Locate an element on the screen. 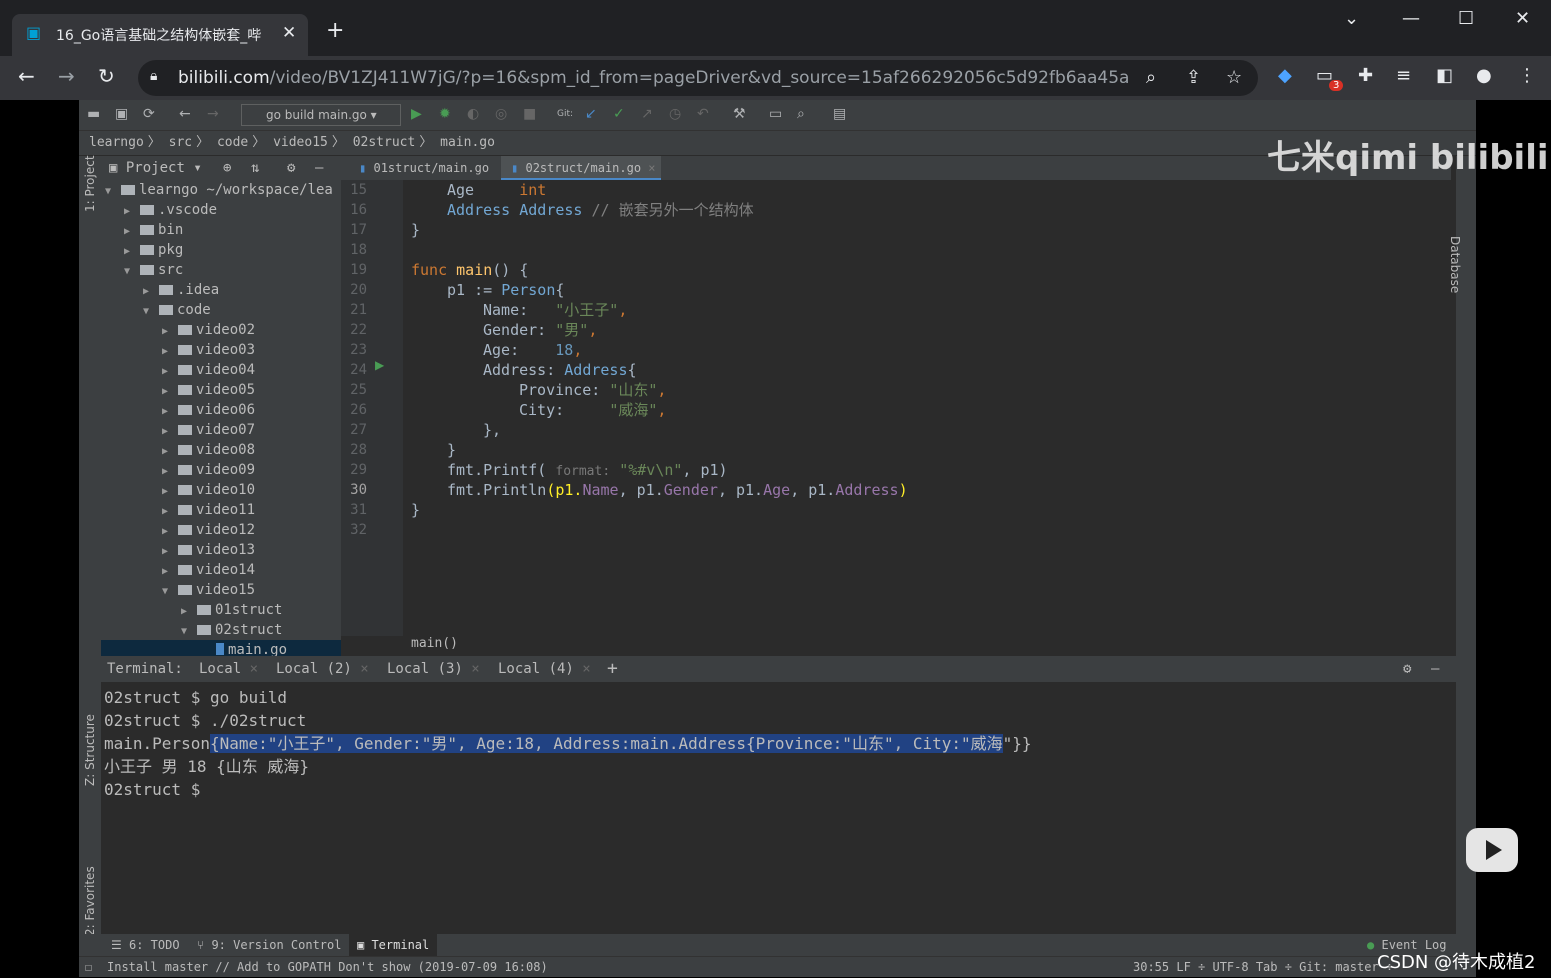  tree-item: ▶ video08 is located at coordinates (221, 450).